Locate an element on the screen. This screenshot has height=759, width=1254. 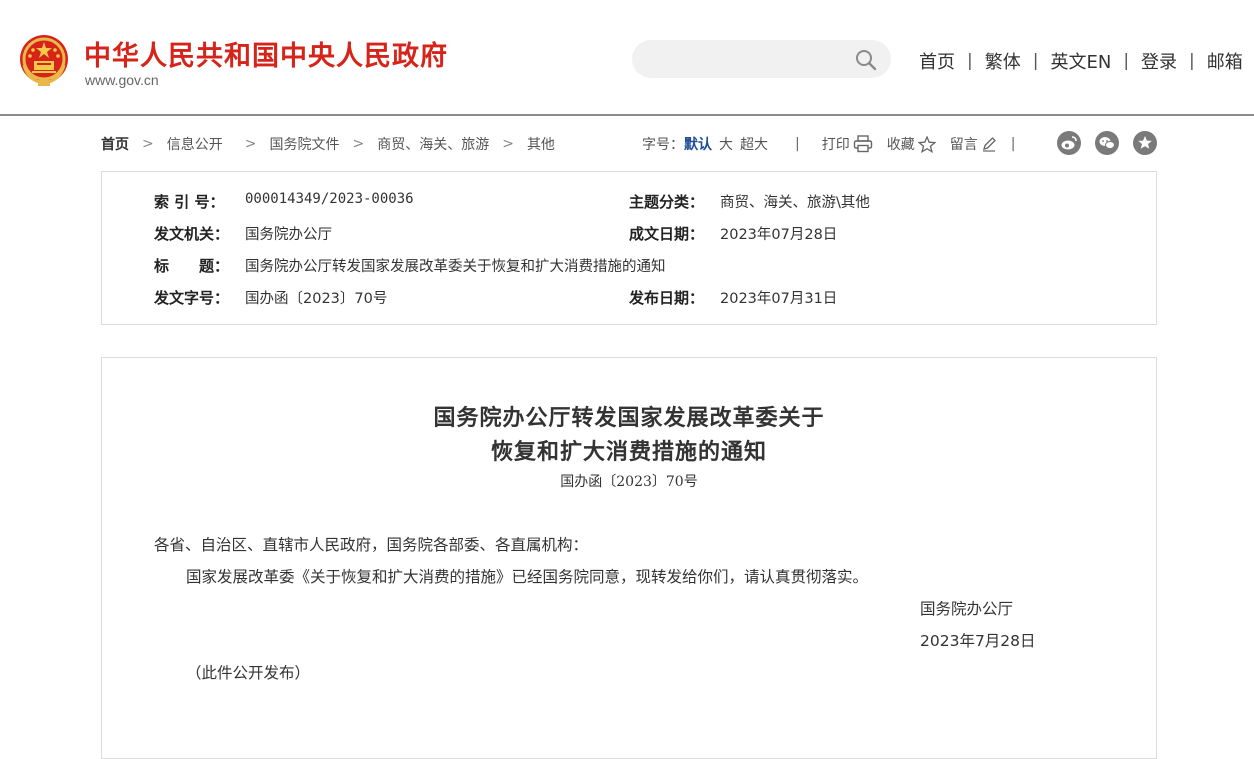
top-nav: 首页 | 繁体 | 英文EN | 登录 | 邮箱 is located at coordinates (1081, 61).